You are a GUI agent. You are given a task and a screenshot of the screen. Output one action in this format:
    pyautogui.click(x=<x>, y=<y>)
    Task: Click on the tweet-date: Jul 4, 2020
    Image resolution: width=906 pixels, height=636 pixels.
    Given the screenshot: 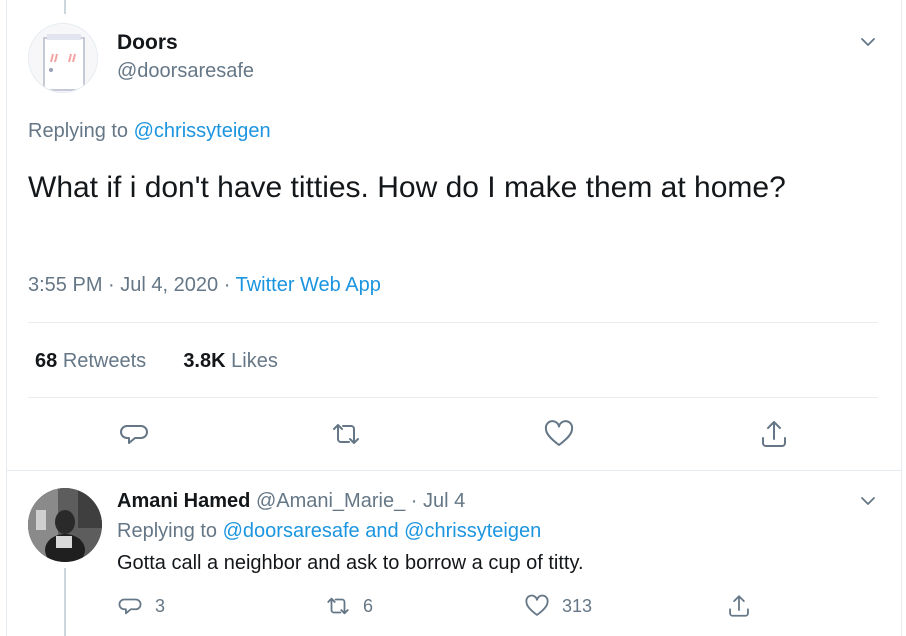 What is the action you would take?
    pyautogui.click(x=169, y=285)
    